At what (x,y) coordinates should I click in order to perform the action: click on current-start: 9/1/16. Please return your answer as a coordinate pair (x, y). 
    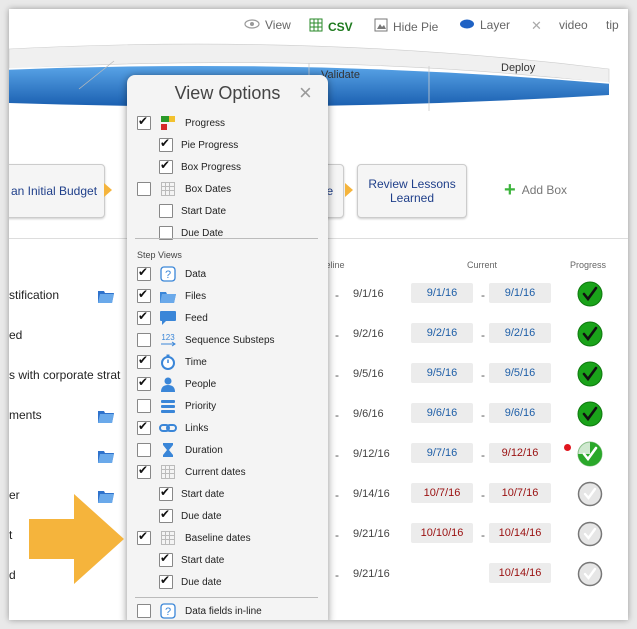
    Looking at the image, I should click on (442, 293).